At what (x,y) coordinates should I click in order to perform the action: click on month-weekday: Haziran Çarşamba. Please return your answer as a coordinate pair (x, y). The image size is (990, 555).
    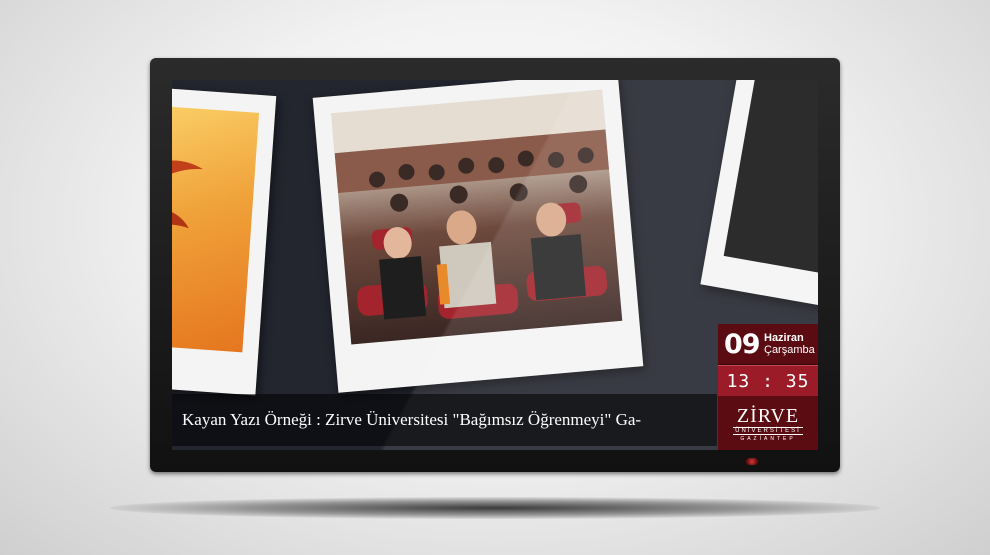
    Looking at the image, I should click on (786, 344).